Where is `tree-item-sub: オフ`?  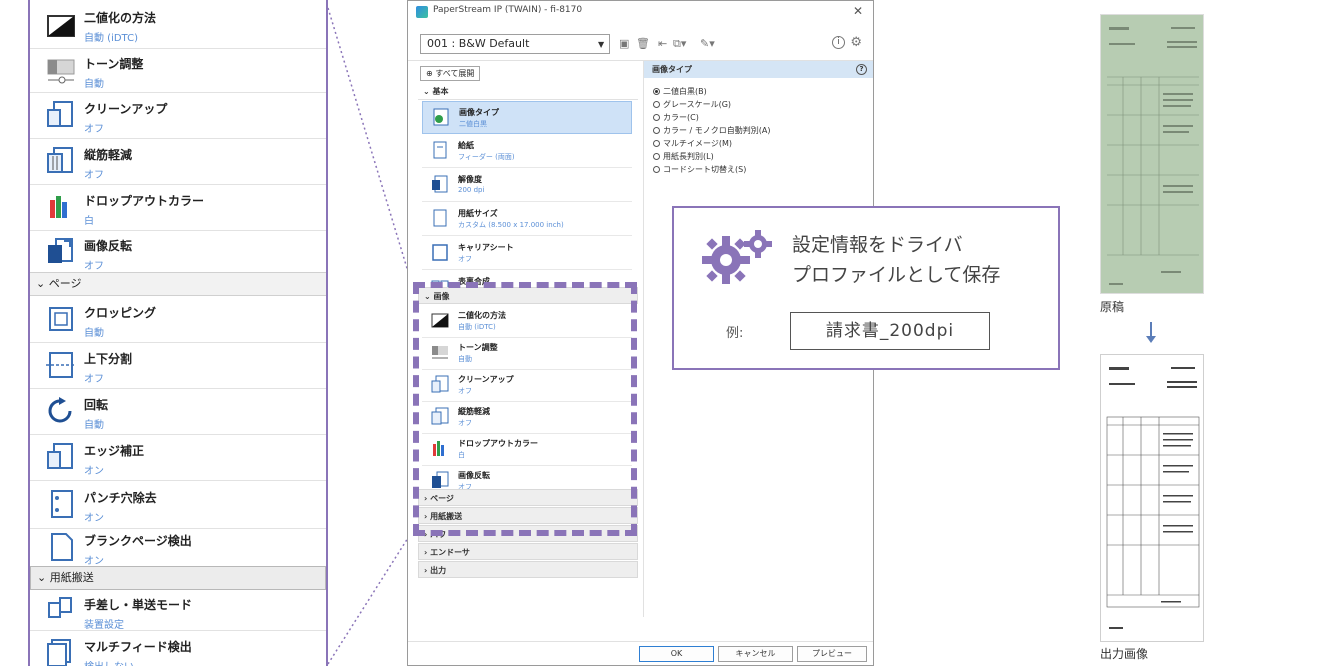
tree-item-sub: オフ is located at coordinates (465, 259).